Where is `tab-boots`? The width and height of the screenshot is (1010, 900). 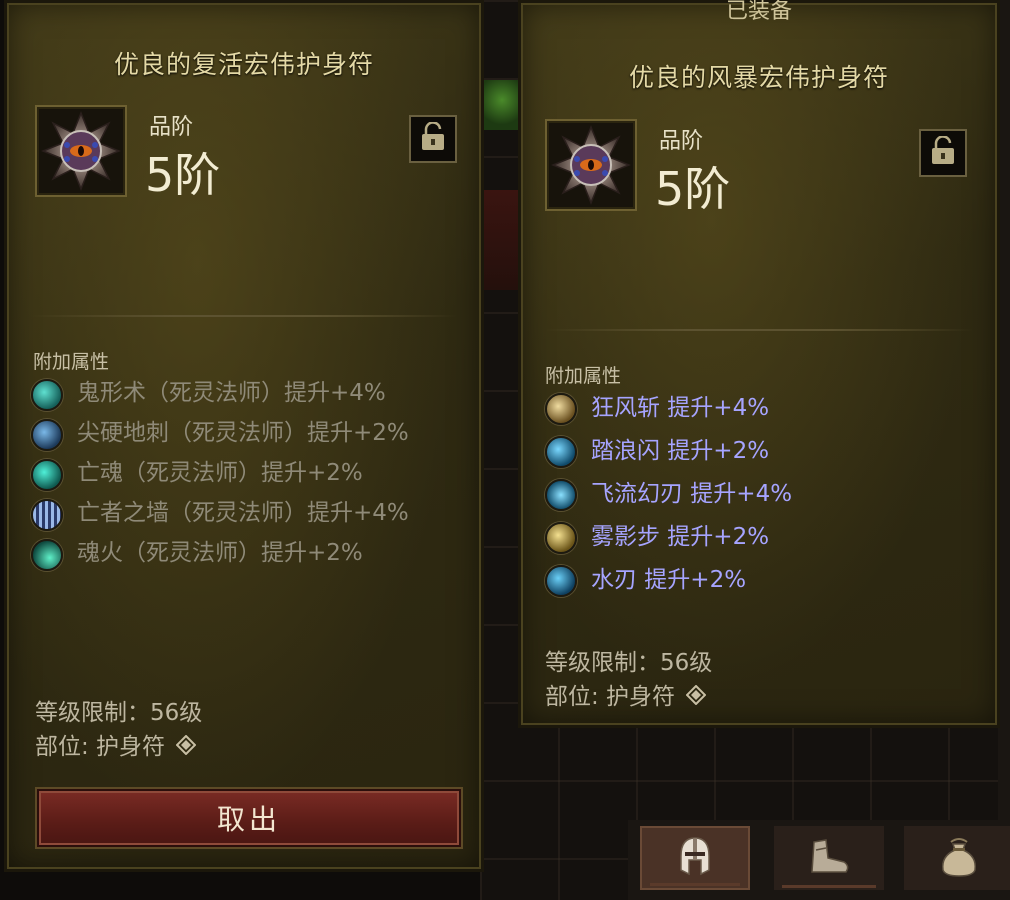 tab-boots is located at coordinates (829, 858).